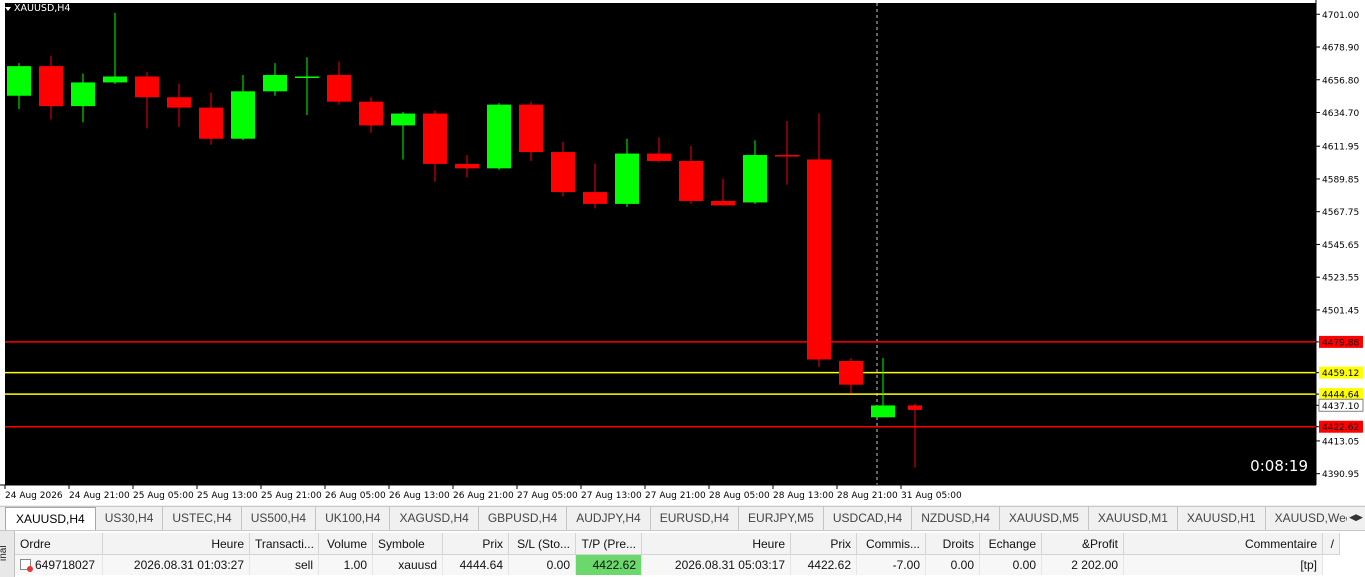  I want to click on x-tick-label: 28 Aug 05:00, so click(739, 496).